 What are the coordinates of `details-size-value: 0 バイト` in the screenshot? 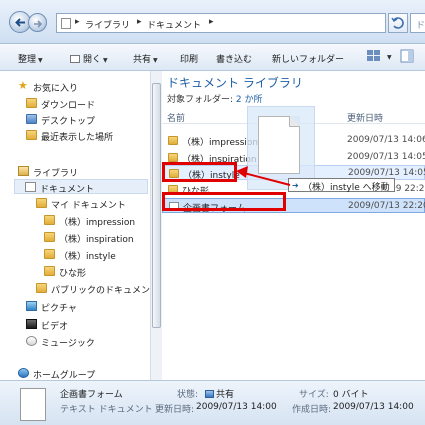 It's located at (351, 395).